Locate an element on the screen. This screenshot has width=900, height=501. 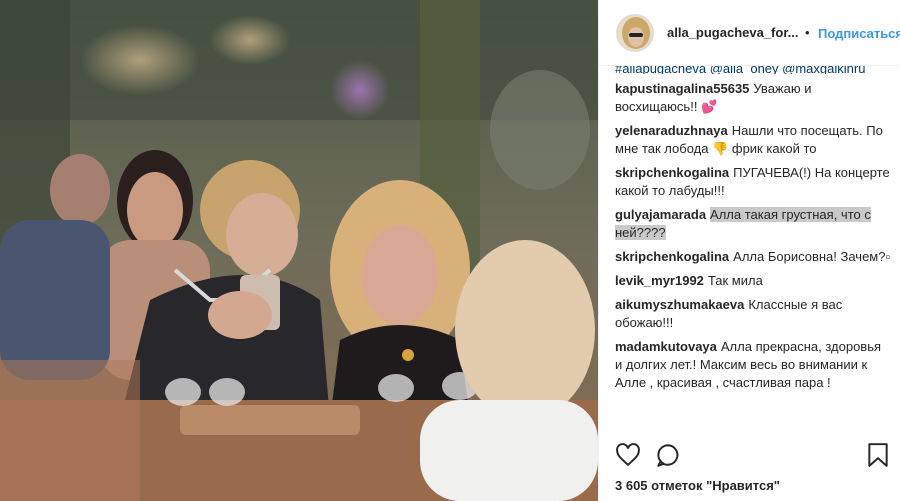
likes-number: 3 605 отметок is located at coordinates (659, 485).